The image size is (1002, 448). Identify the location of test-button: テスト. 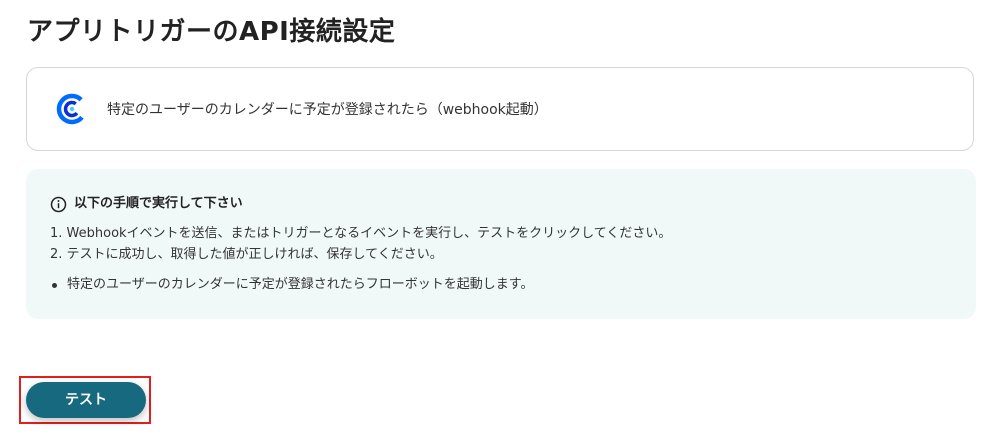
(86, 400).